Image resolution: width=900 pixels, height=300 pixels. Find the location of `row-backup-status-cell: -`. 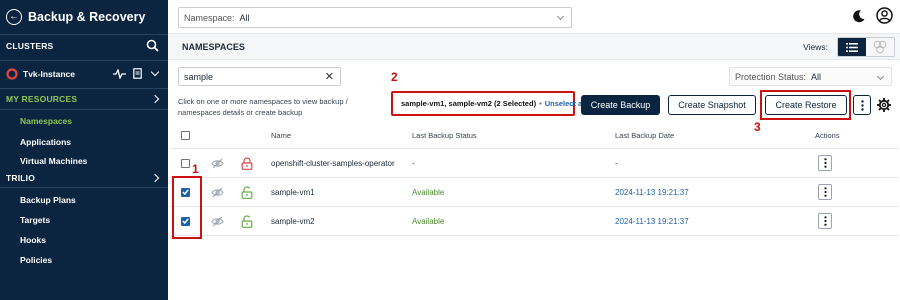

row-backup-status-cell: - is located at coordinates (413, 163).